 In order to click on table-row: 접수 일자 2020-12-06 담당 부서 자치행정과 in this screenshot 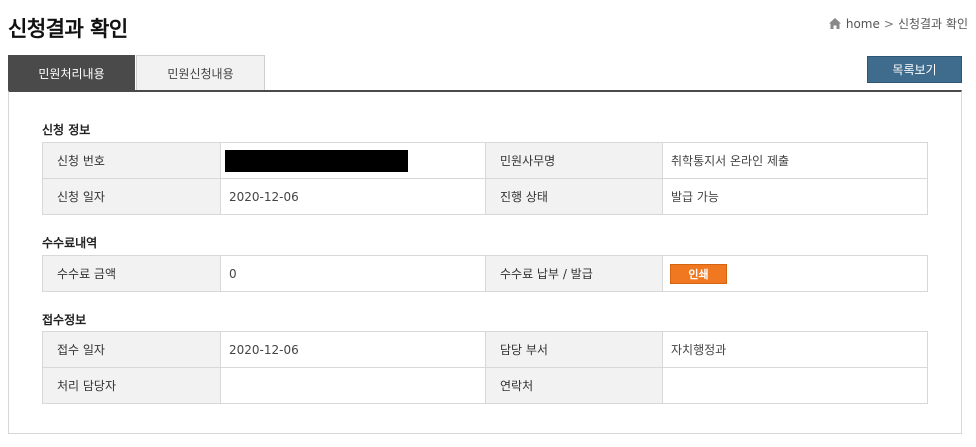, I will do `click(485, 349)`.